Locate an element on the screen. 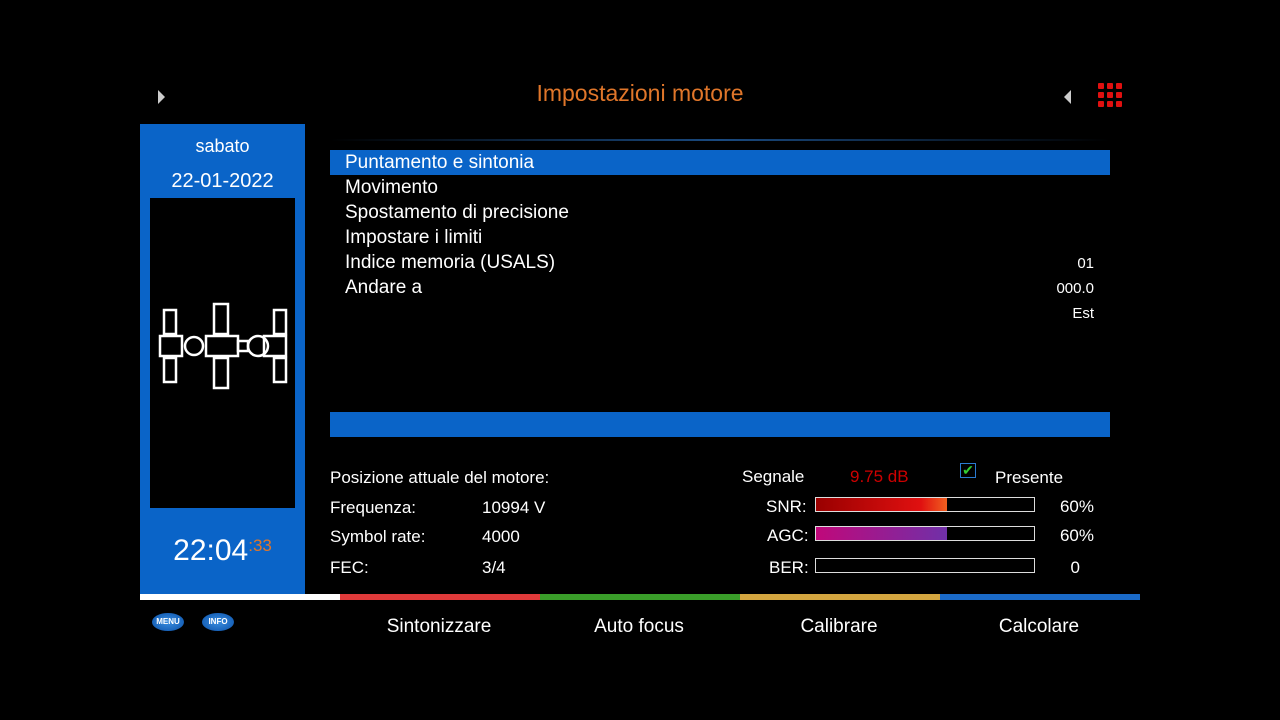  menu-label: Puntamento e sintonia is located at coordinates (440, 162).